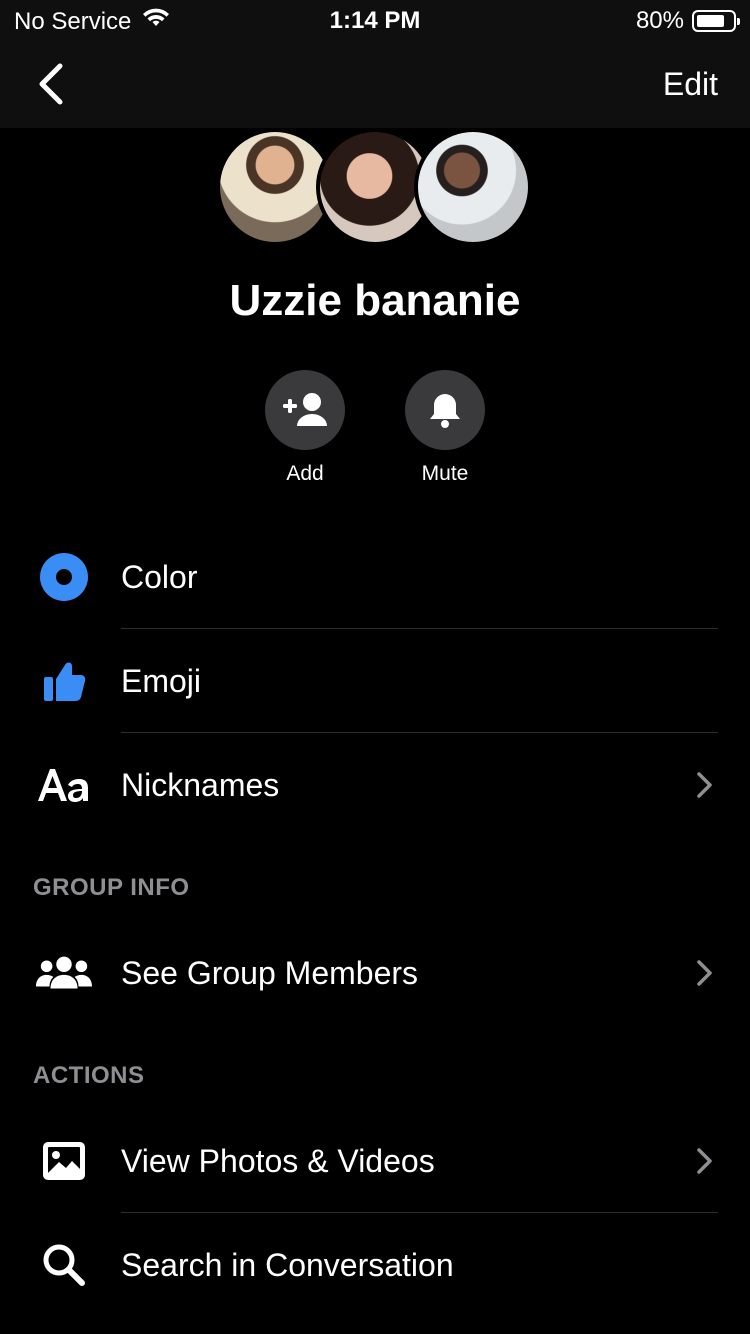 The image size is (750, 1334). Describe the element at coordinates (305, 473) in the screenshot. I see `add-label: Add` at that location.